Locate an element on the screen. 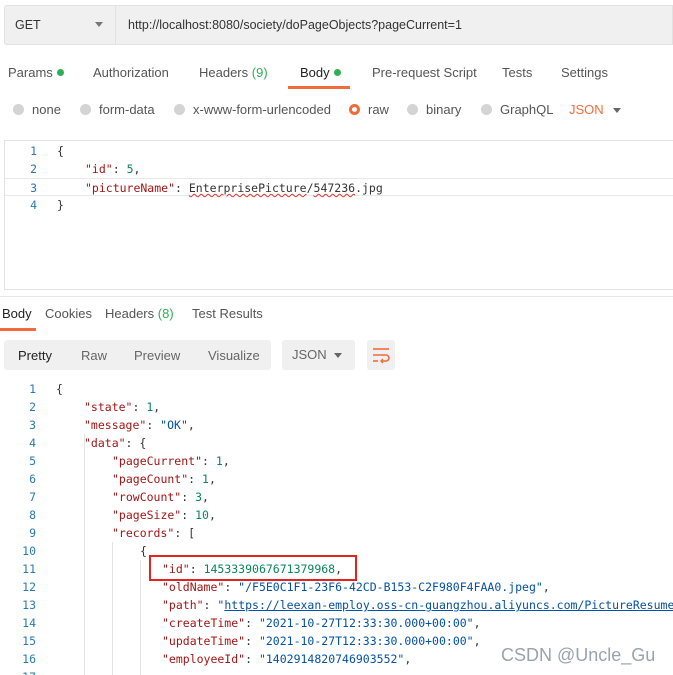 Image resolution: width=673 pixels, height=675 pixels. radio-urlencoded: x-www-form-urlencoded is located at coordinates (252, 109).